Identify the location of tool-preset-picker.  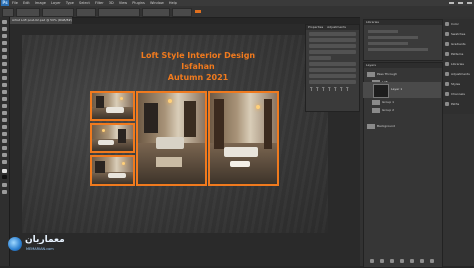
(8, 12).